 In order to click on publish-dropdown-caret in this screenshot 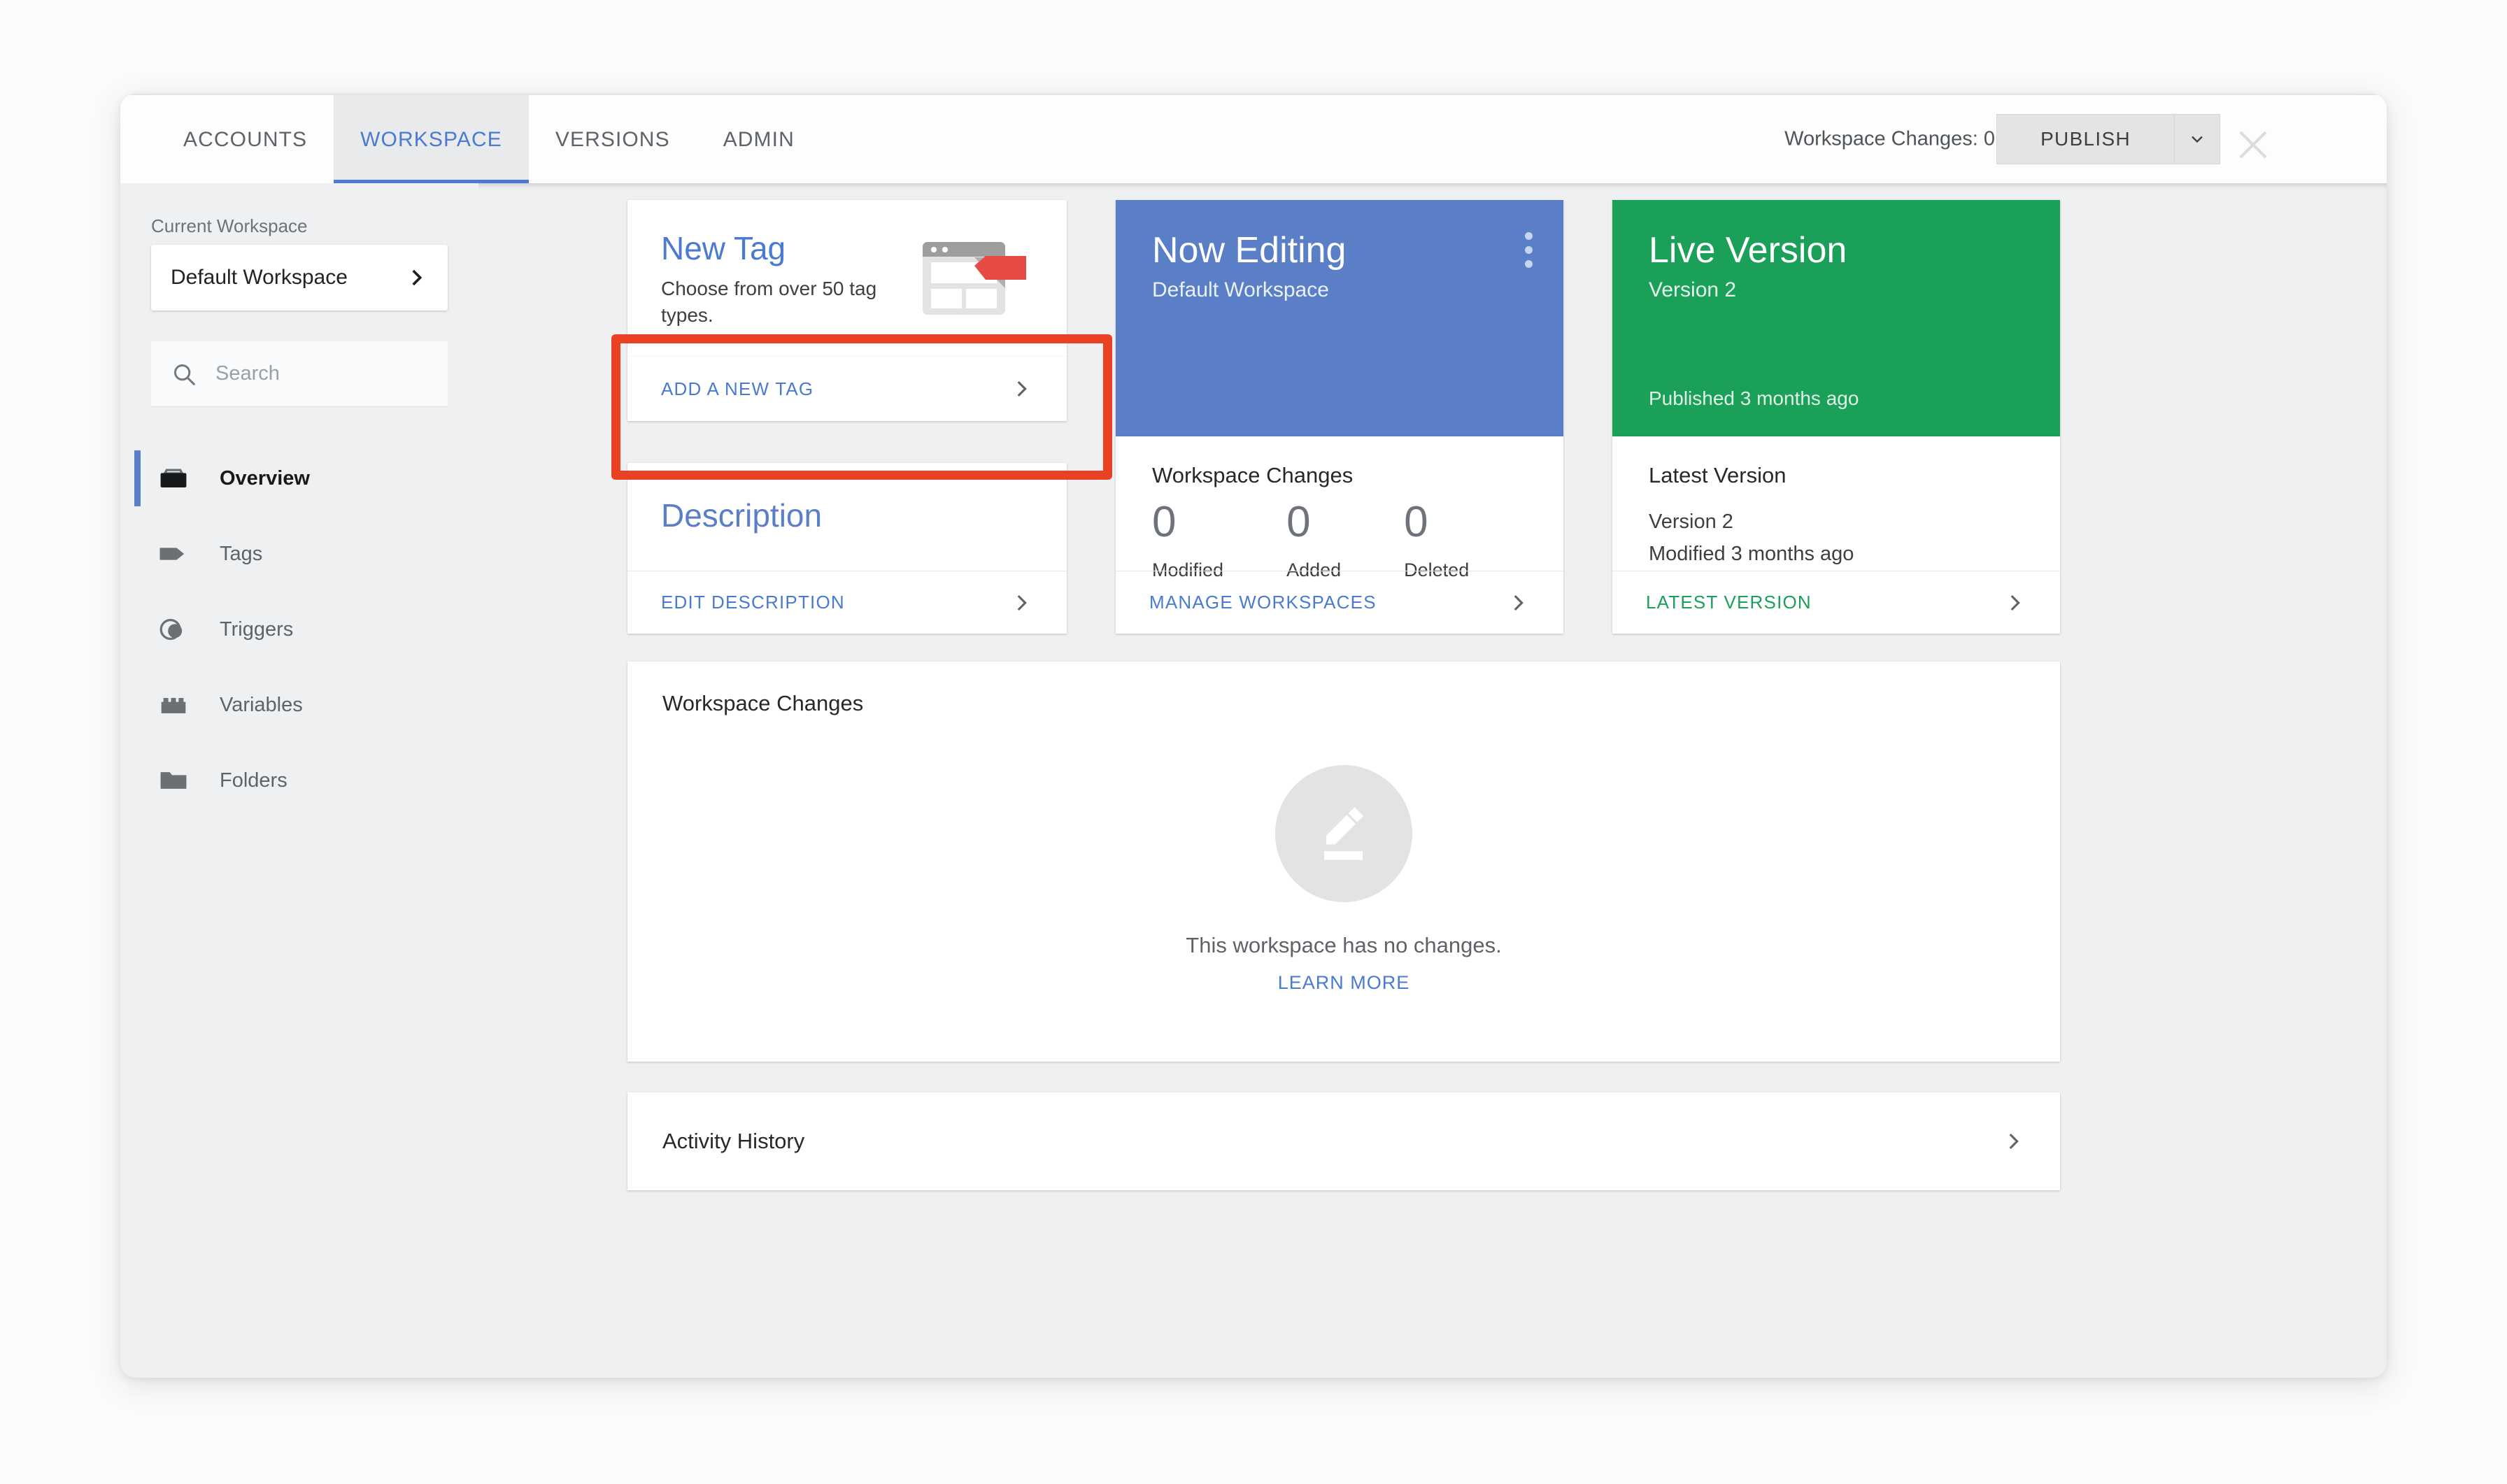, I will do `click(2197, 139)`.